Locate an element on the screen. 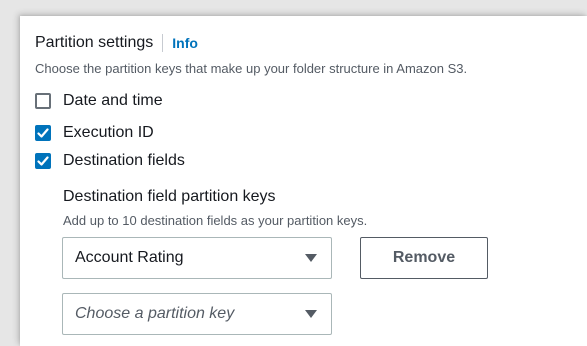 The height and width of the screenshot is (346, 587). partition-key-select-account-rating: Account Rating is located at coordinates (197, 258).